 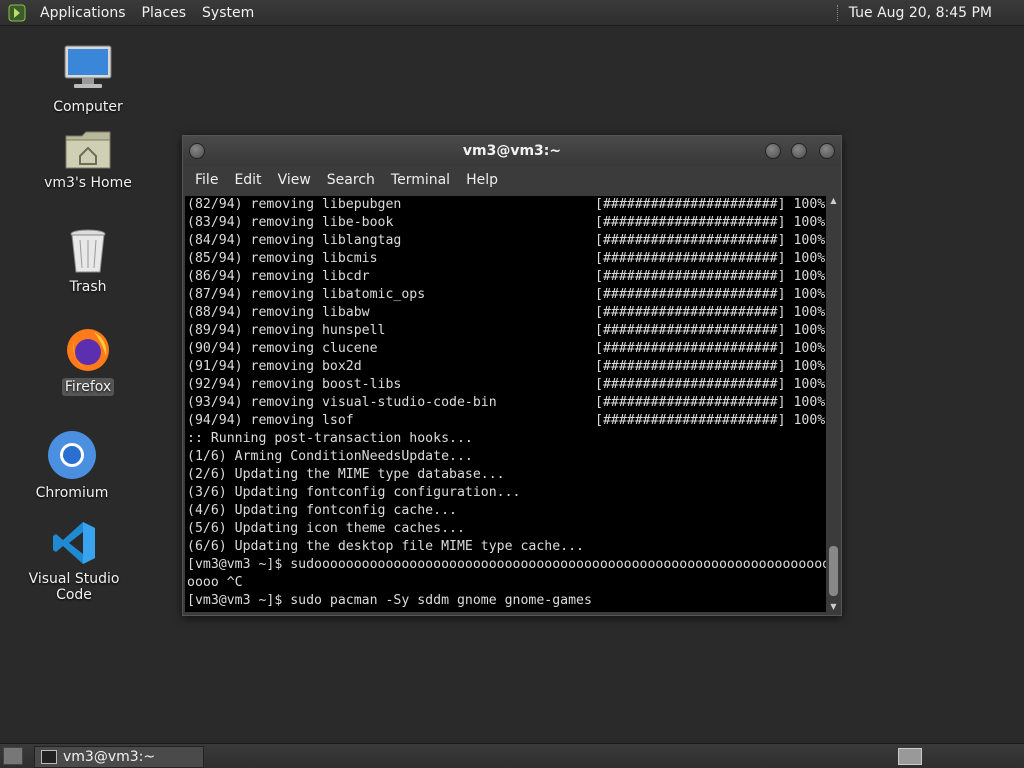 I want to click on clock: Tue Aug 20, 8:45 PM, so click(x=936, y=13).